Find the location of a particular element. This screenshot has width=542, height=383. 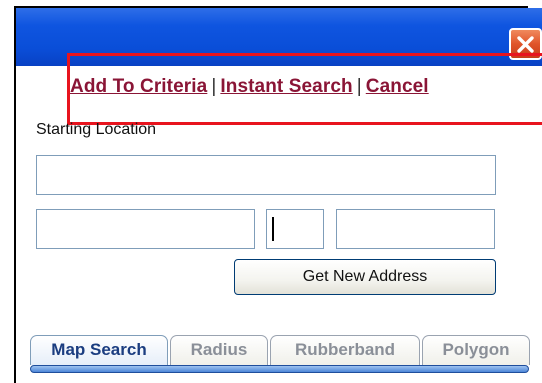

address-input is located at coordinates (266, 175).